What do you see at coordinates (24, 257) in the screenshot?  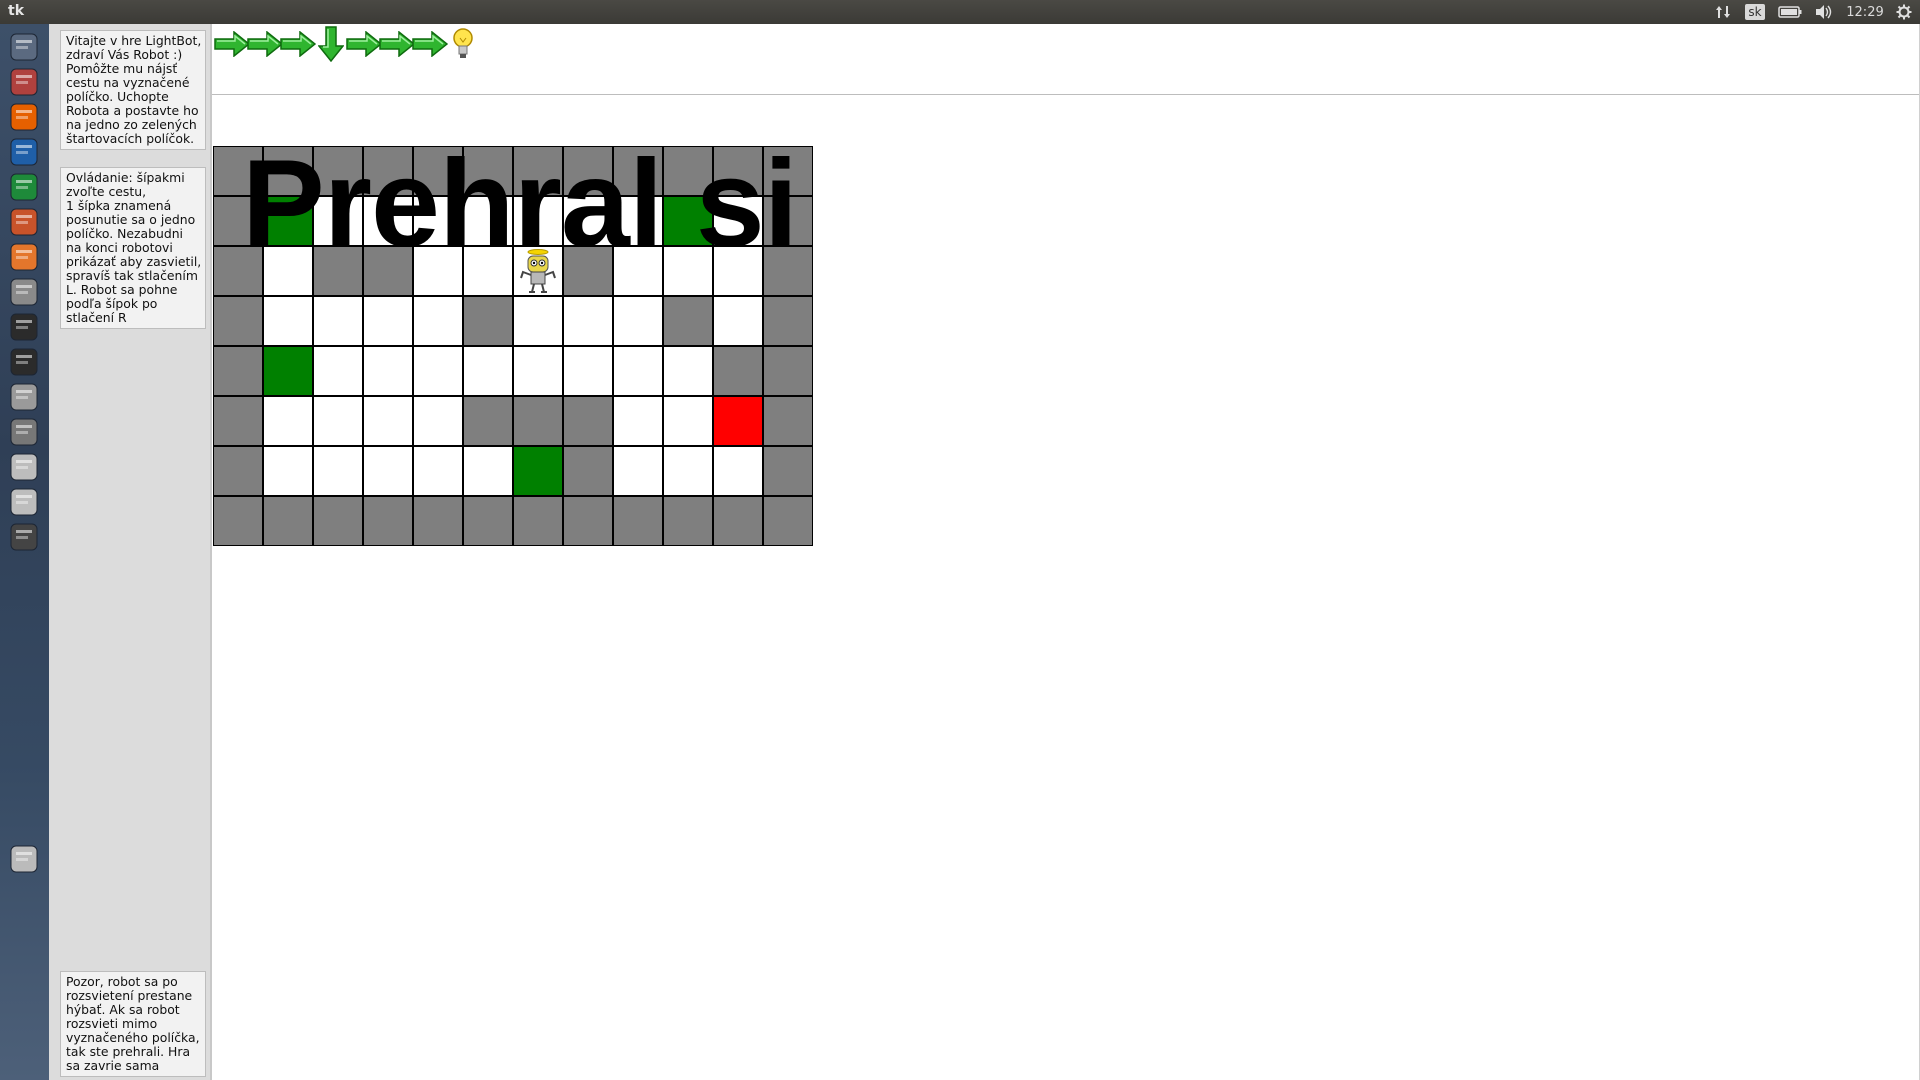 I see `software-center-icon` at bounding box center [24, 257].